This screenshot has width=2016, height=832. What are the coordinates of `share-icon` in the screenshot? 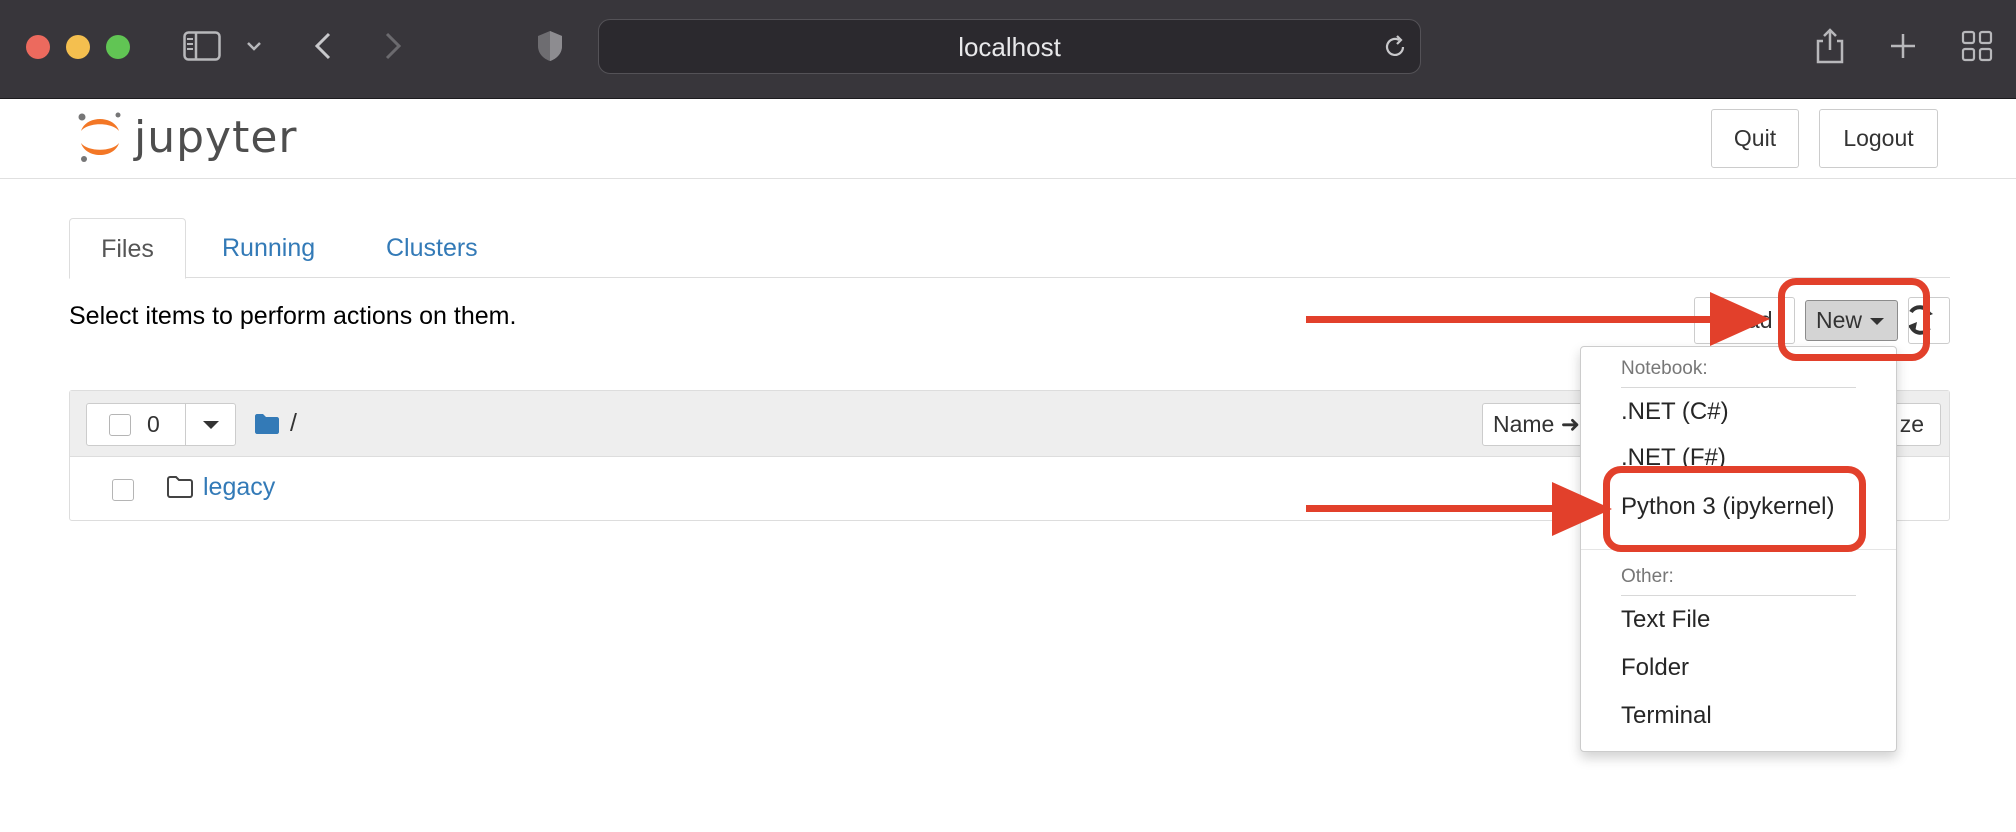 It's located at (1830, 46).